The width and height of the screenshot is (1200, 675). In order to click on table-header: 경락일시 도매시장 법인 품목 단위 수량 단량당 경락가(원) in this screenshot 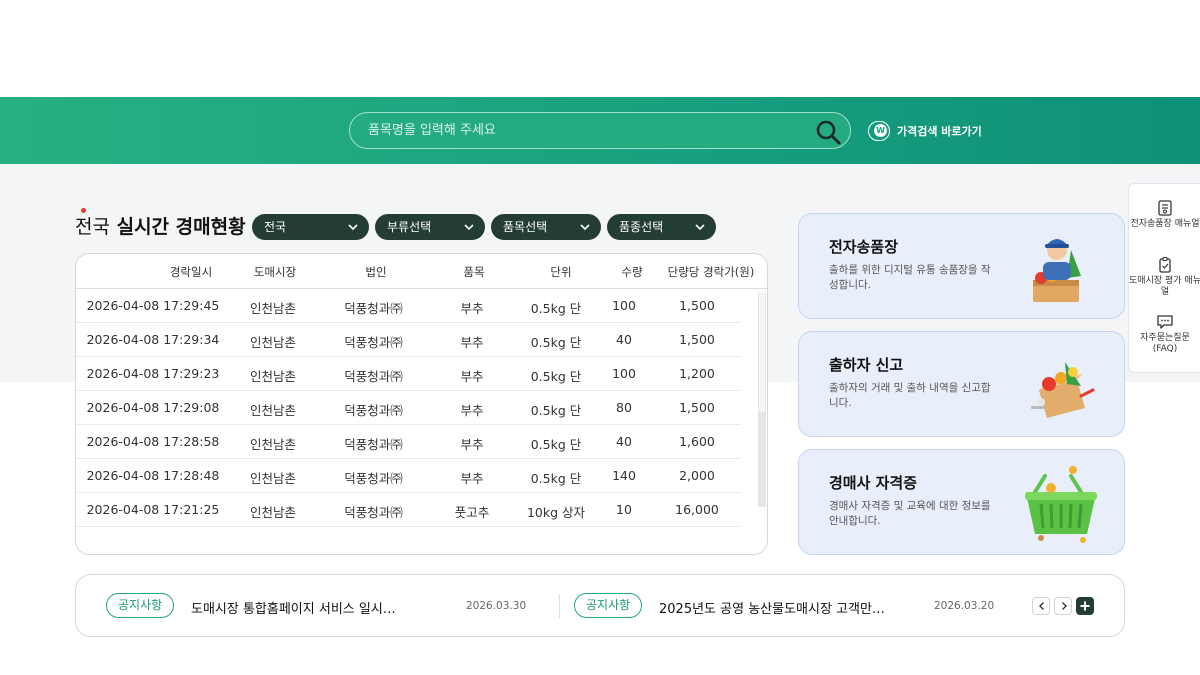, I will do `click(421, 271)`.